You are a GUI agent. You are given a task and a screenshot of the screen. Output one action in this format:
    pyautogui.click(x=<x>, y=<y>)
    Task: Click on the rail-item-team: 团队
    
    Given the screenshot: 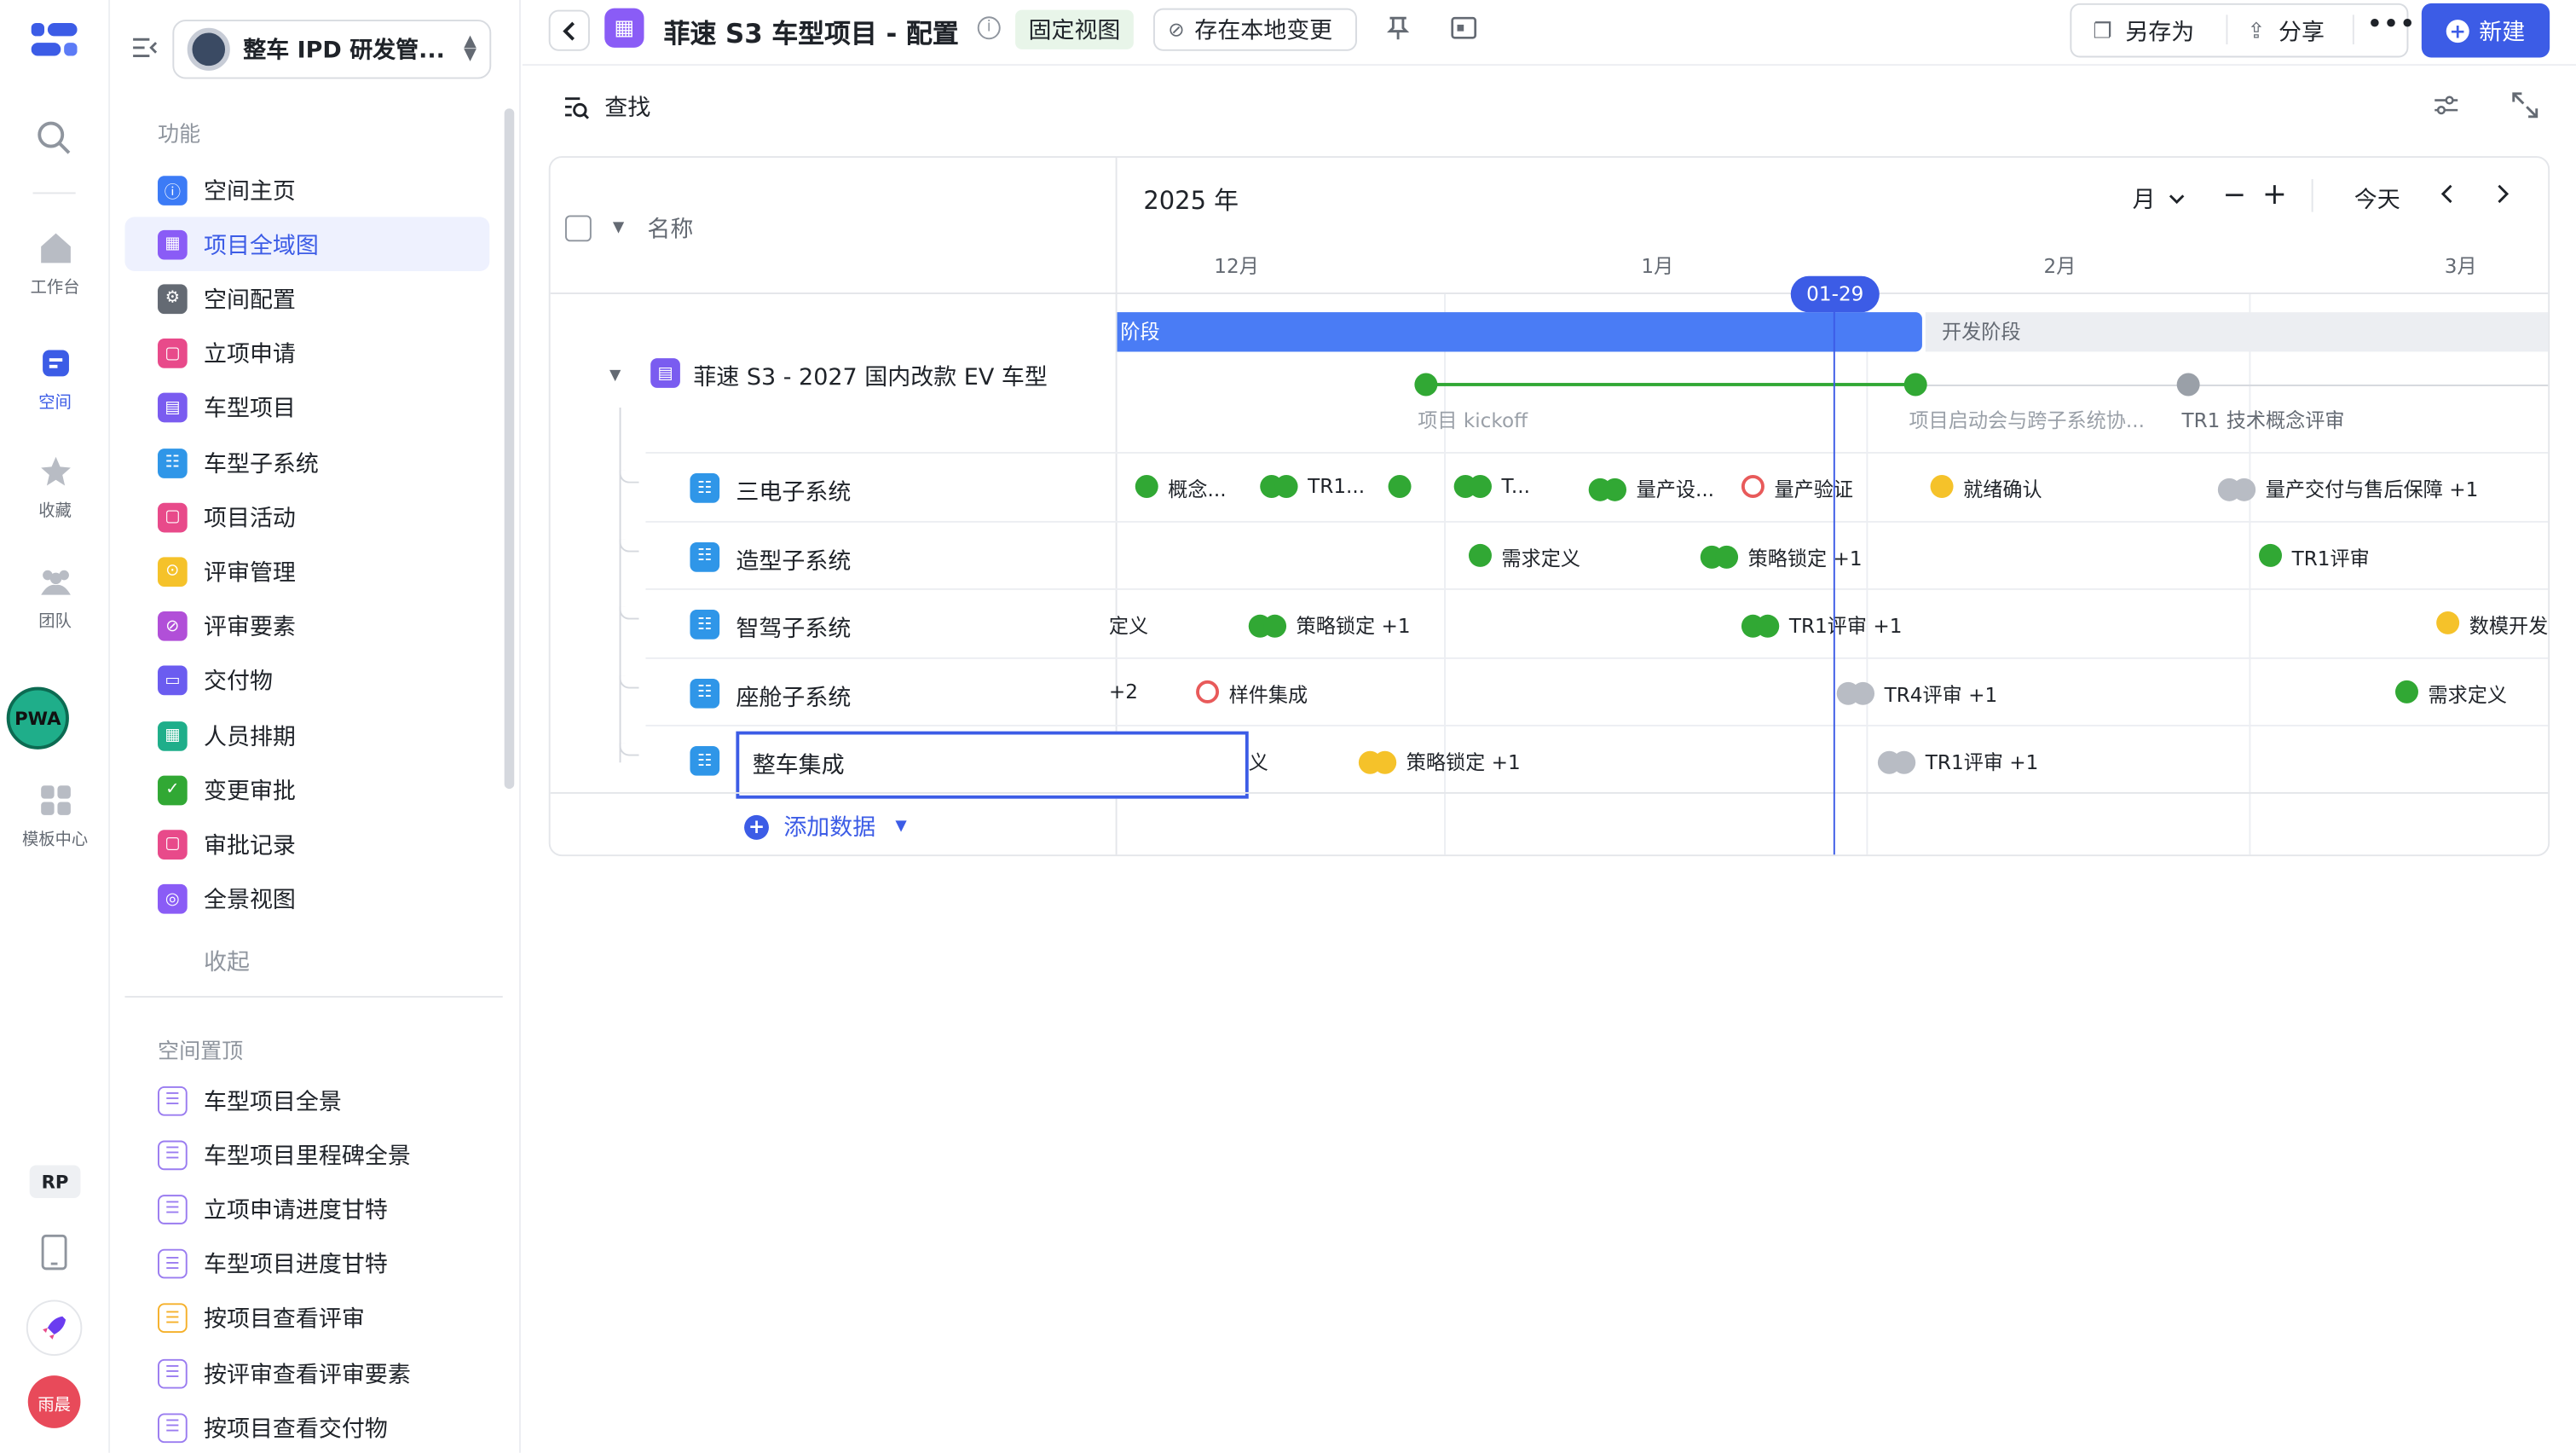 What is the action you would take?
    pyautogui.click(x=55, y=597)
    